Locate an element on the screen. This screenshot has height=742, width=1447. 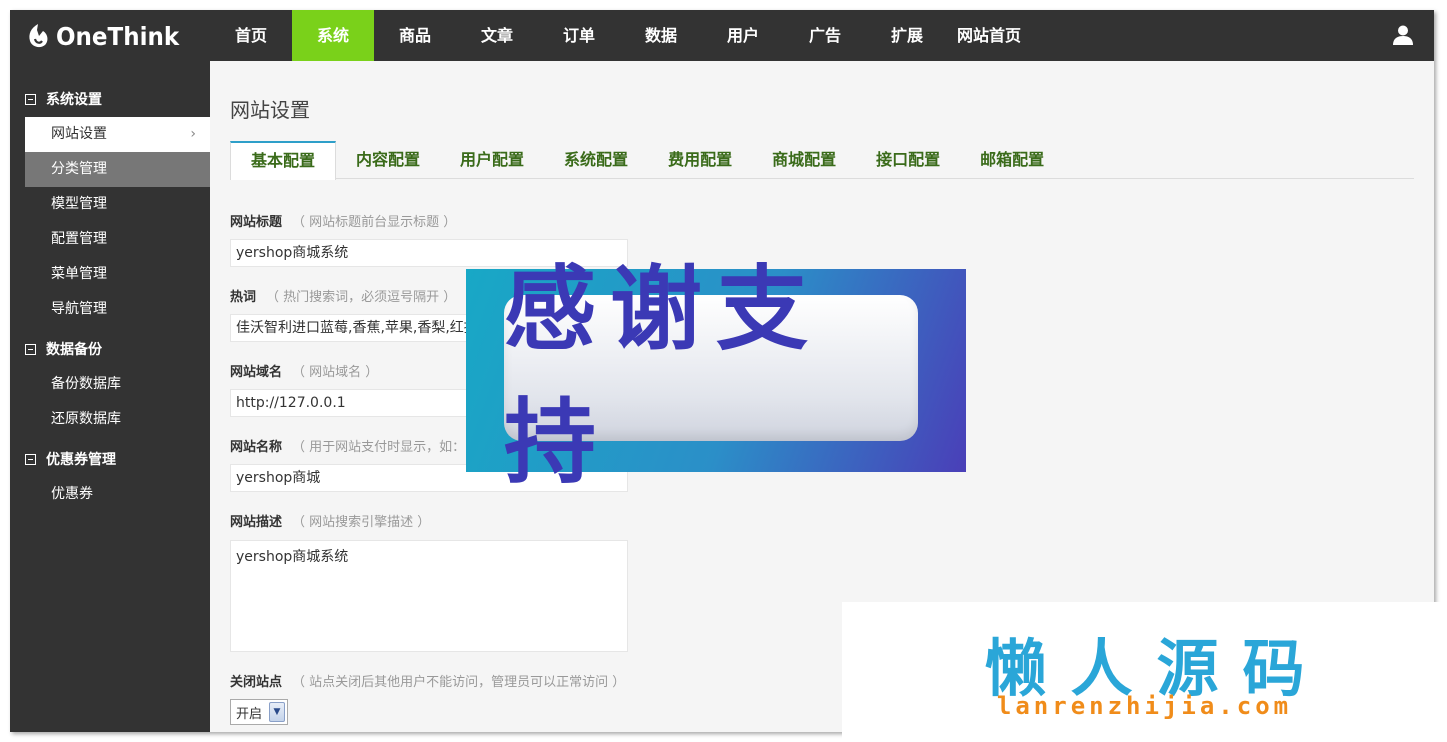
sidebar-item-2-0: 优惠券 is located at coordinates (110, 494).